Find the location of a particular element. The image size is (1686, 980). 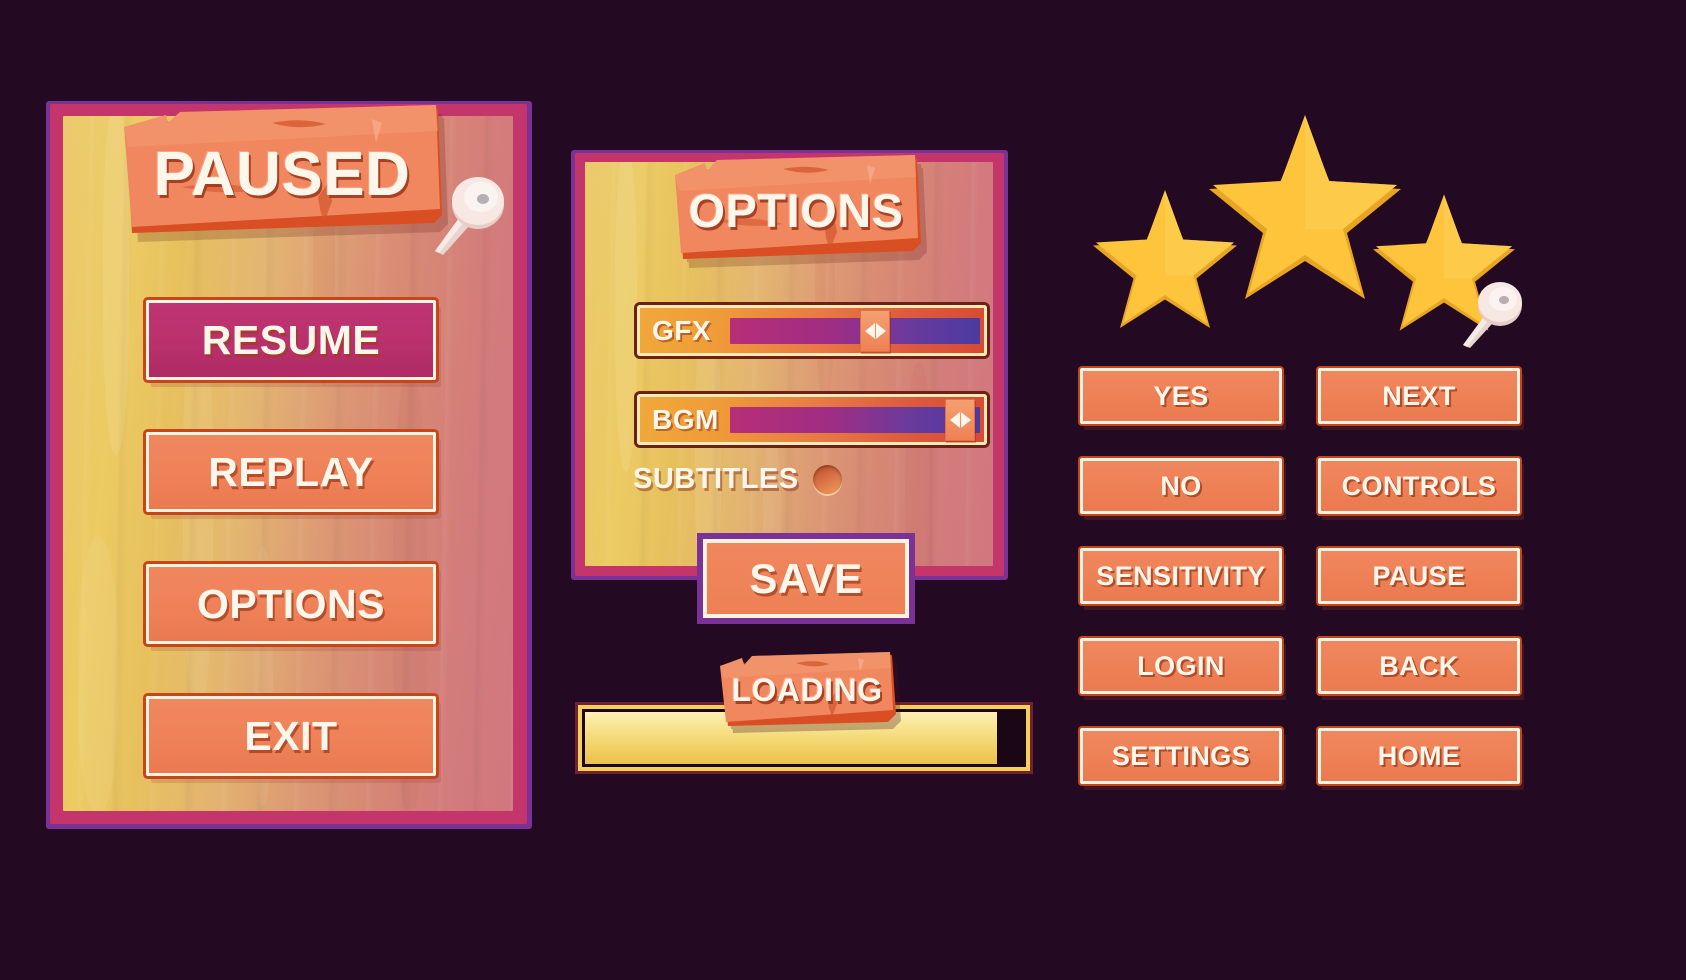

login-button: LOGIN is located at coordinates (1181, 666).